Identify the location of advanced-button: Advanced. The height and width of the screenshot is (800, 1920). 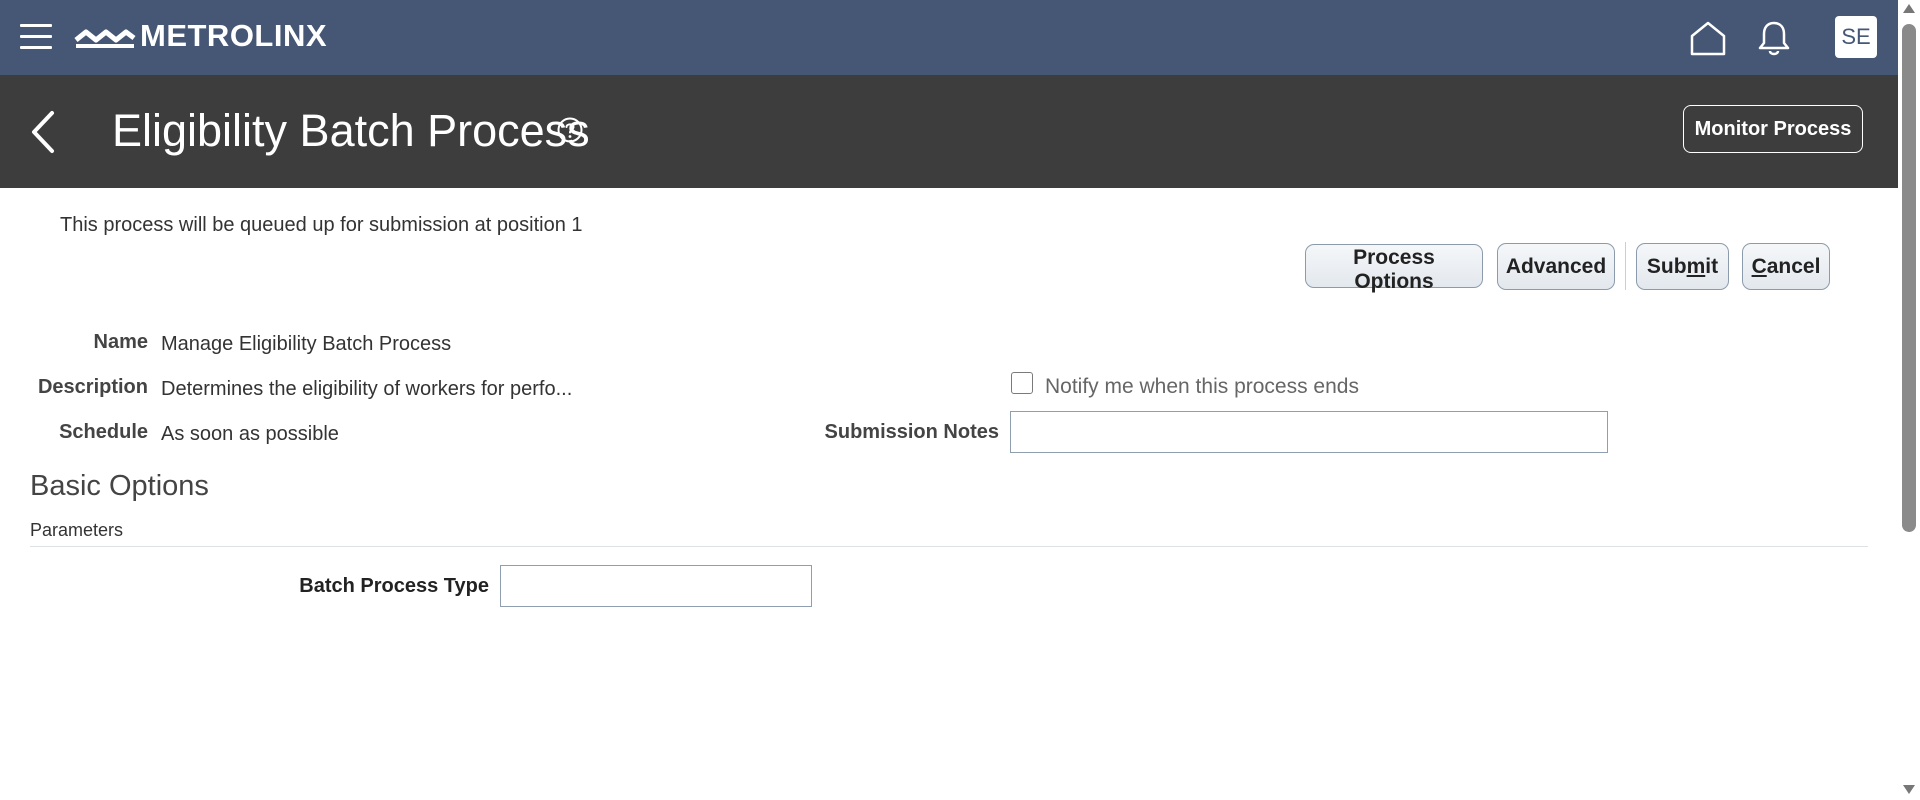
(1556, 266).